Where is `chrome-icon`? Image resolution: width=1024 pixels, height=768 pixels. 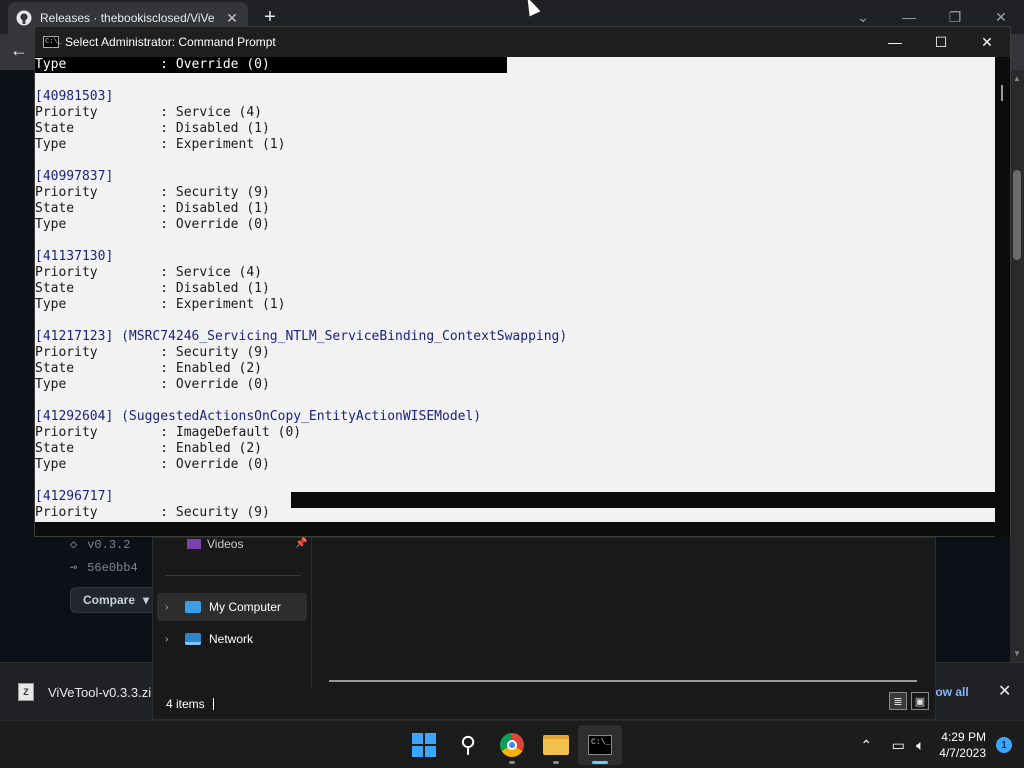
chrome-icon is located at coordinates (512, 745).